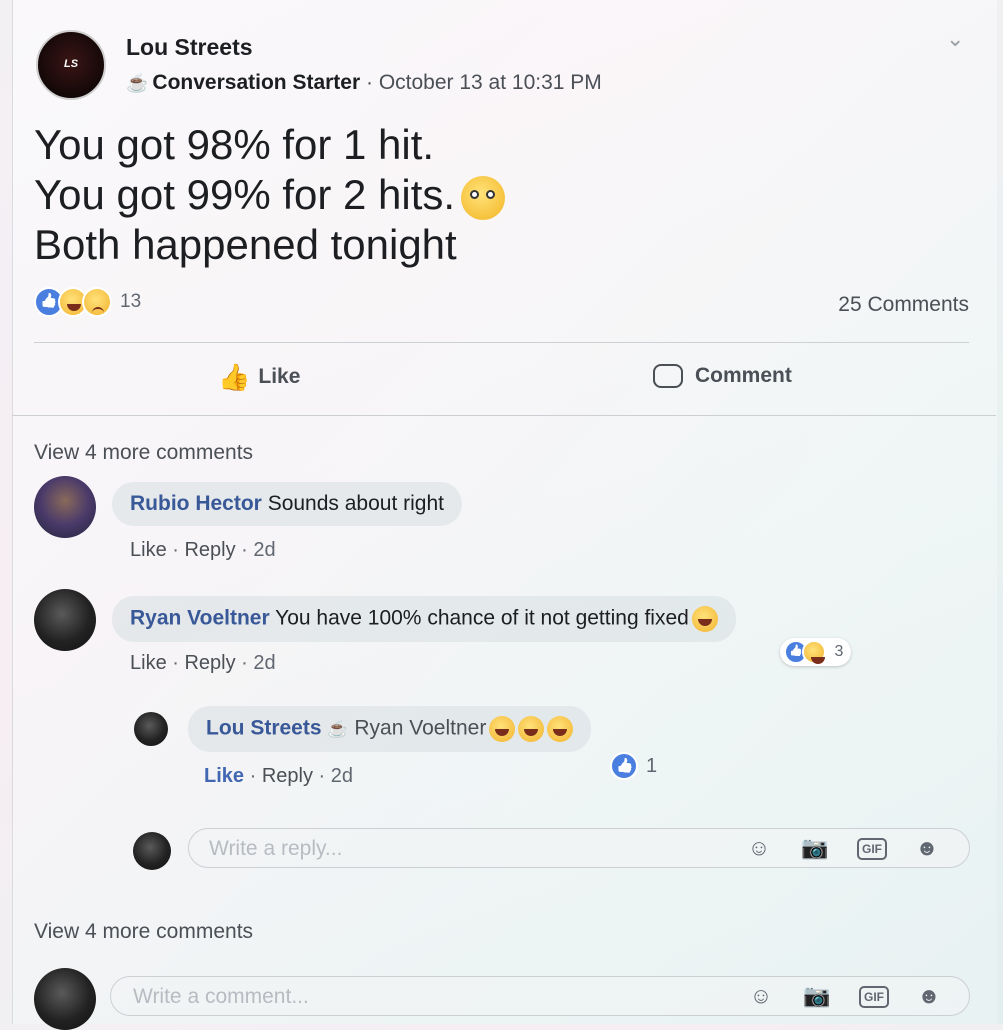 Image resolution: width=1003 pixels, height=1030 pixels. What do you see at coordinates (342, 776) in the screenshot?
I see `reply-time: 2d` at bounding box center [342, 776].